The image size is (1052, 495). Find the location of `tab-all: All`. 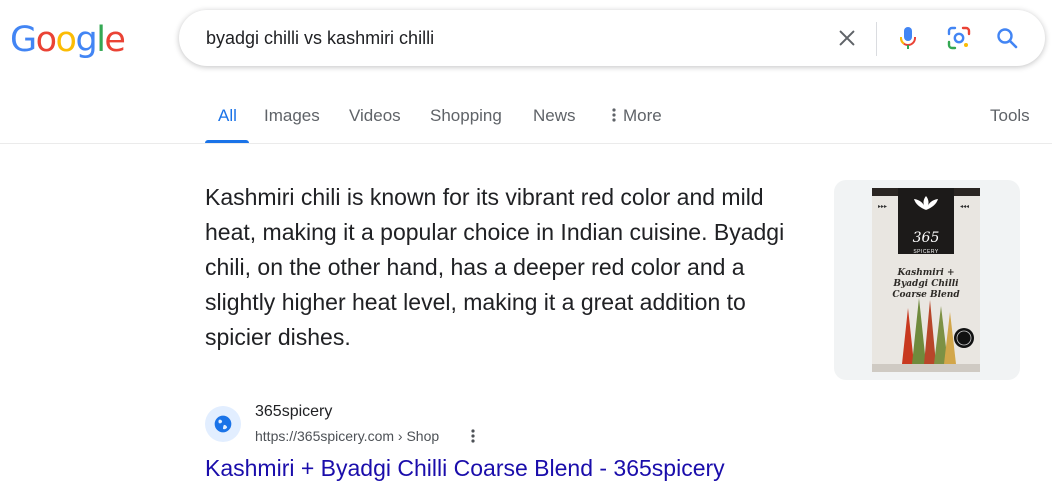

tab-all: All is located at coordinates (227, 120).